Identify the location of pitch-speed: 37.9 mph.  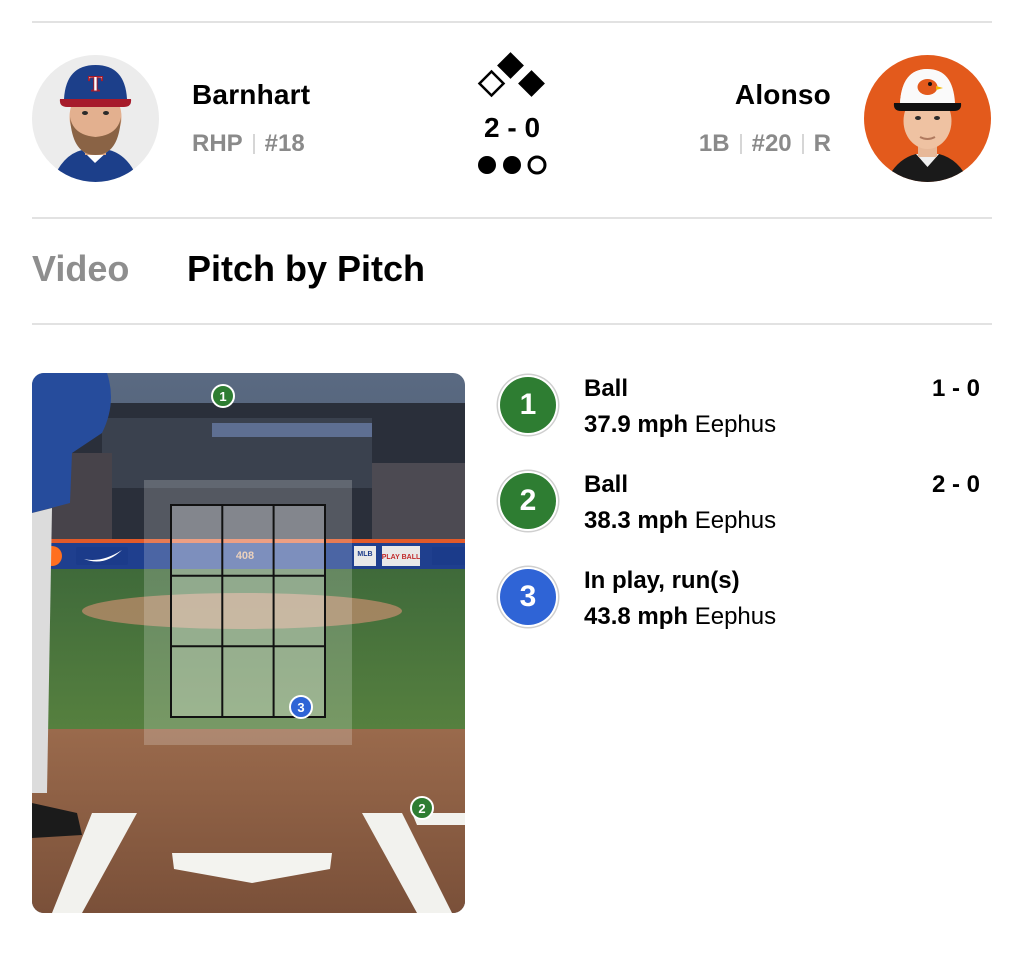
(636, 424).